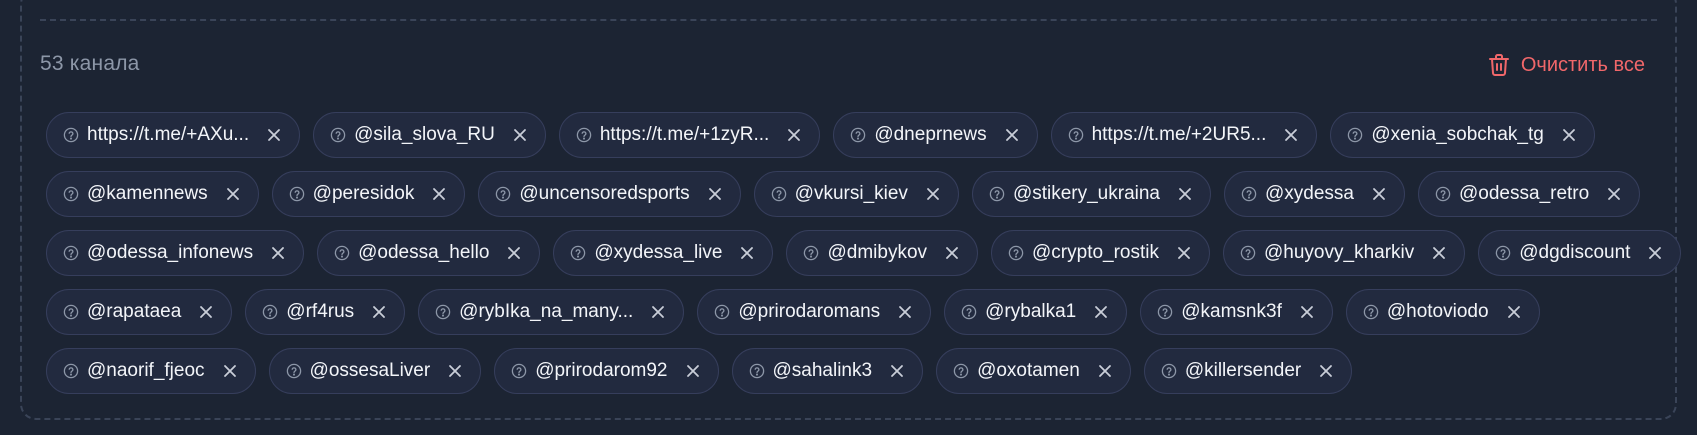  I want to click on channel-chip: @peresidok, so click(368, 194).